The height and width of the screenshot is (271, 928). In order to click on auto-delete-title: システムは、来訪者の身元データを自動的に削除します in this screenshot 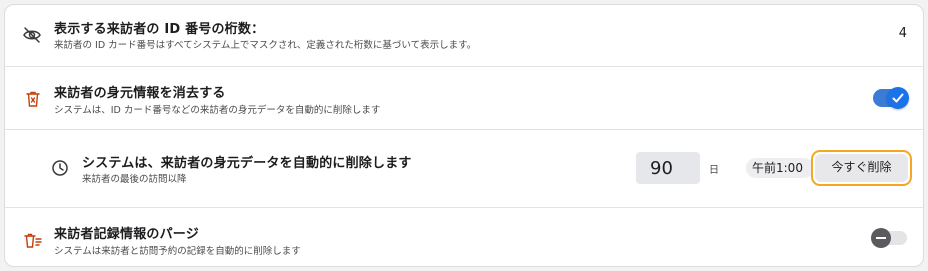, I will do `click(247, 163)`.